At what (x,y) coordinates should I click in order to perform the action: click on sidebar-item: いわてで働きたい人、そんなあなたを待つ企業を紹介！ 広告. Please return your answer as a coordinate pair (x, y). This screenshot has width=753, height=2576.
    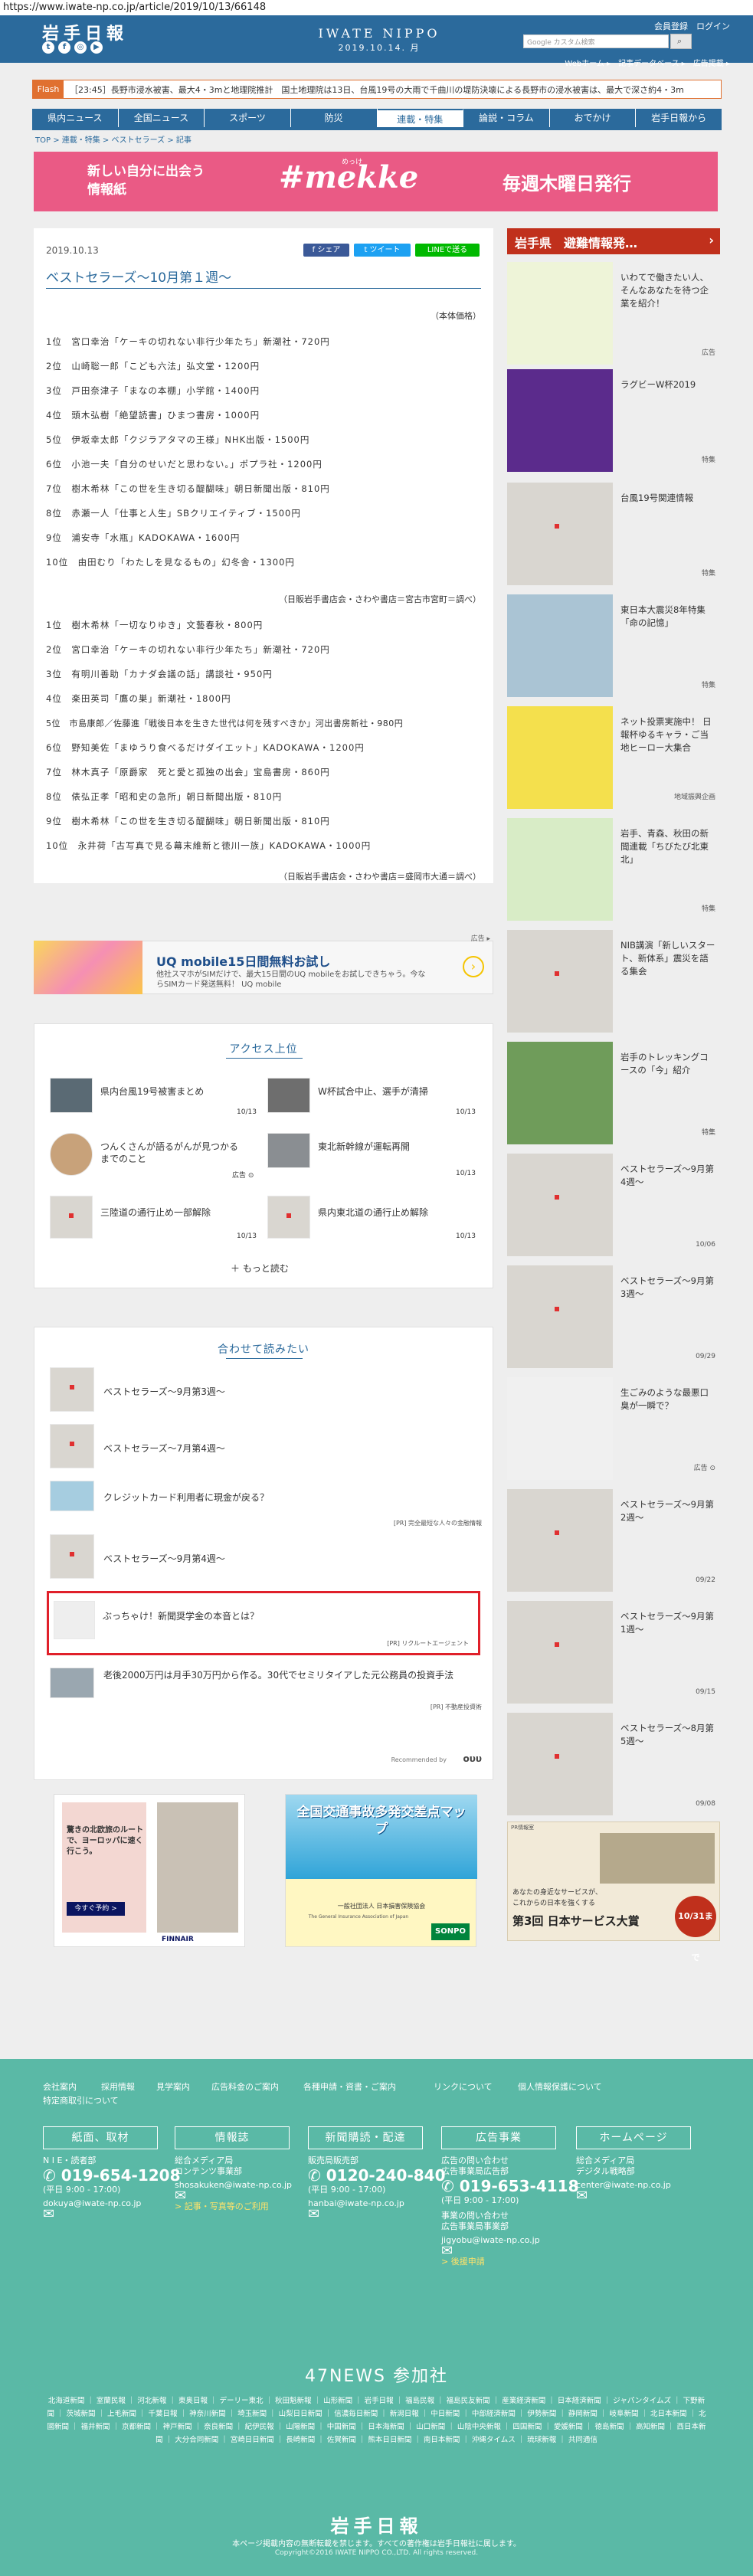
    Looking at the image, I should click on (613, 312).